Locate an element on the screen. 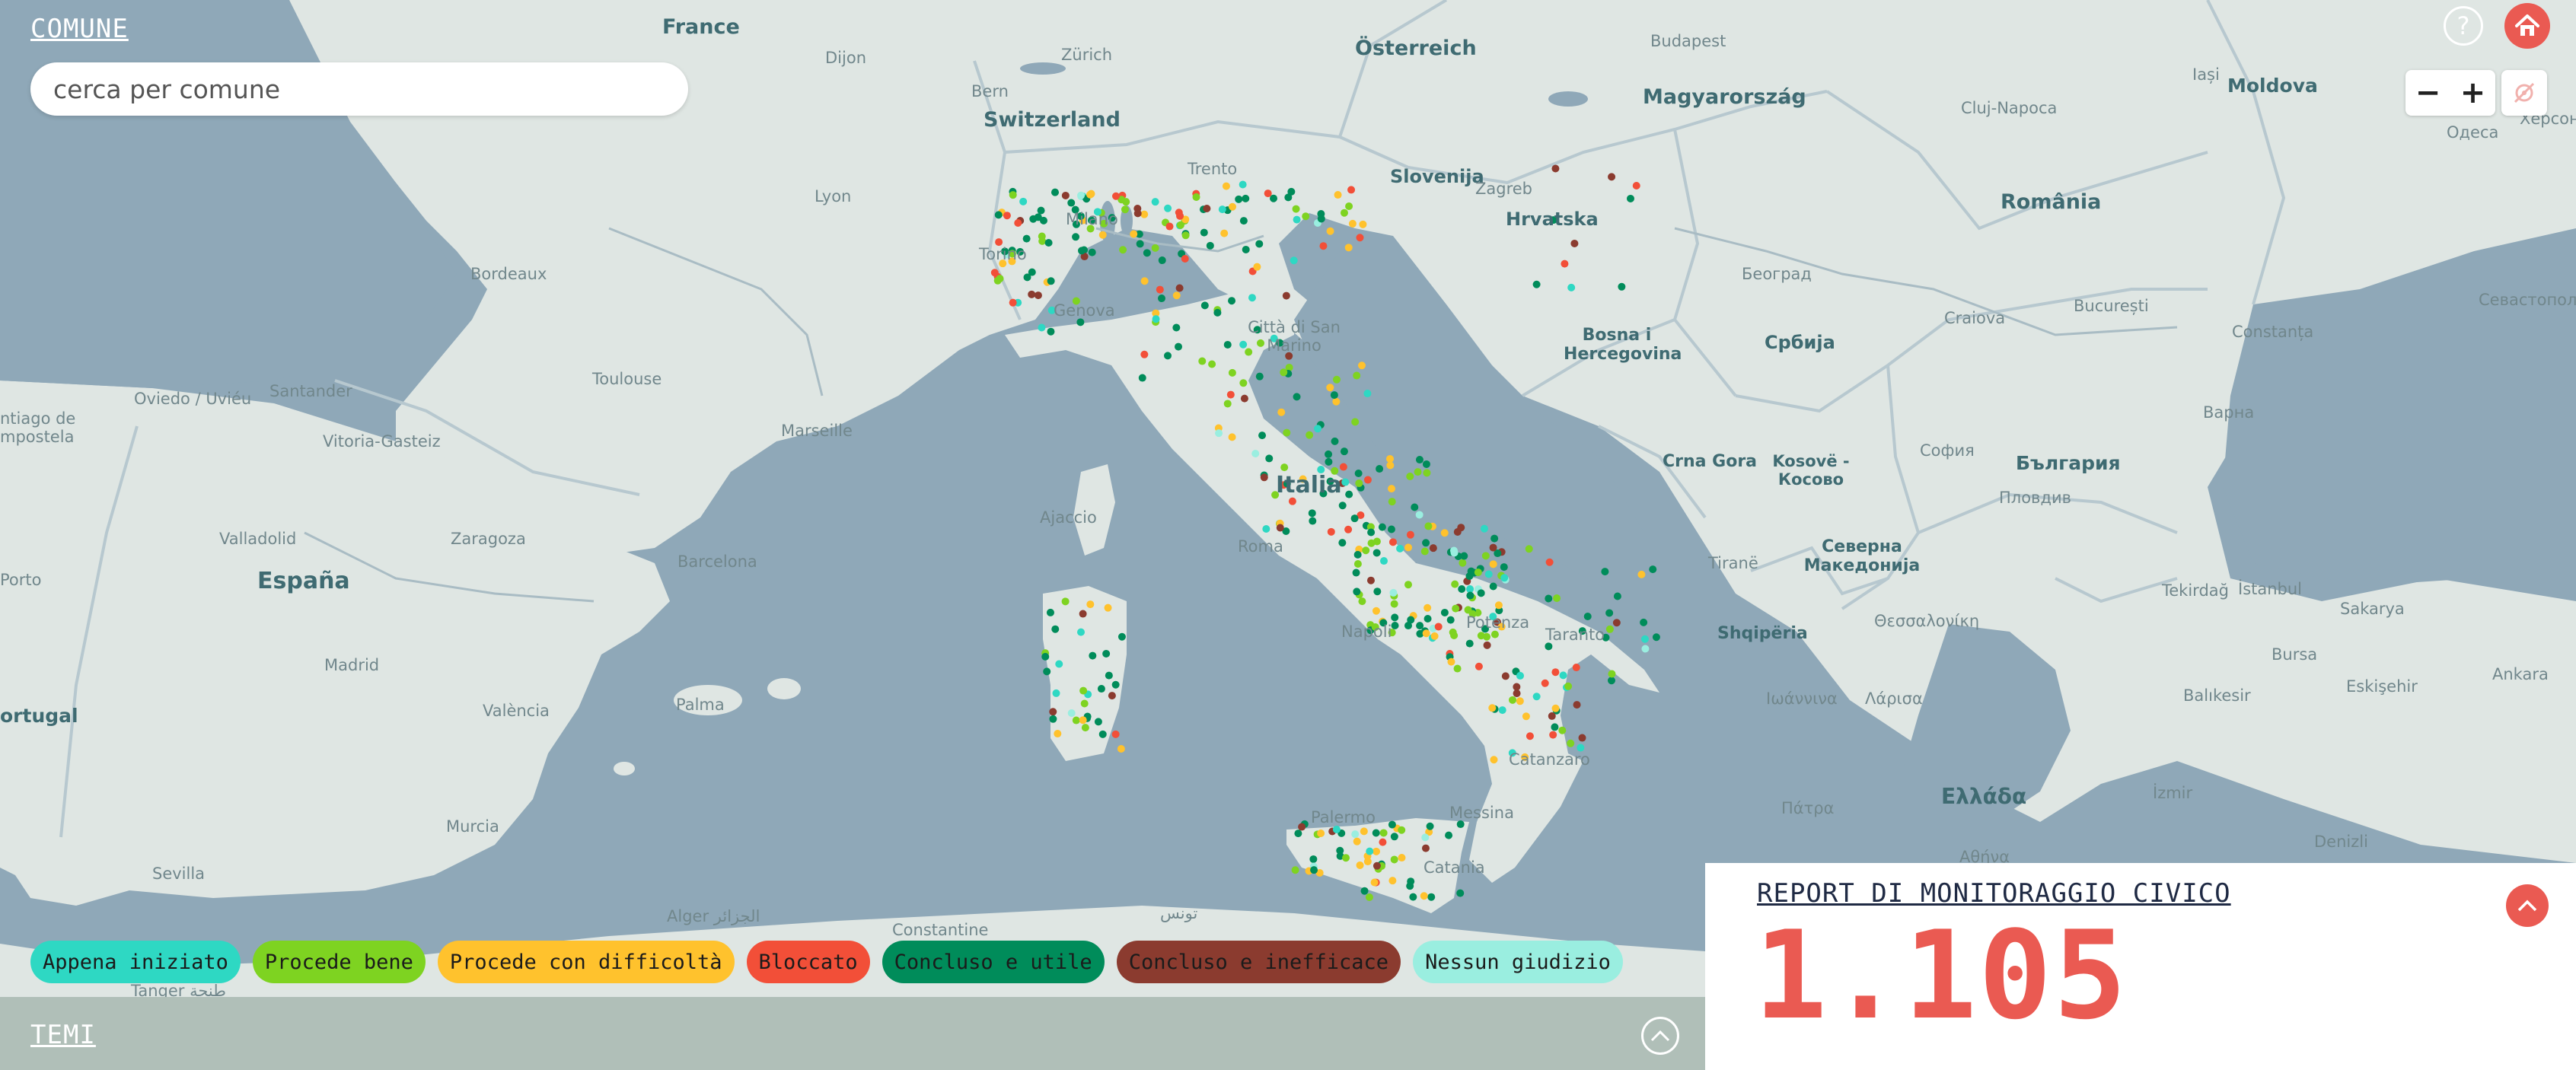  comune-label: COMUNE is located at coordinates (79, 29).